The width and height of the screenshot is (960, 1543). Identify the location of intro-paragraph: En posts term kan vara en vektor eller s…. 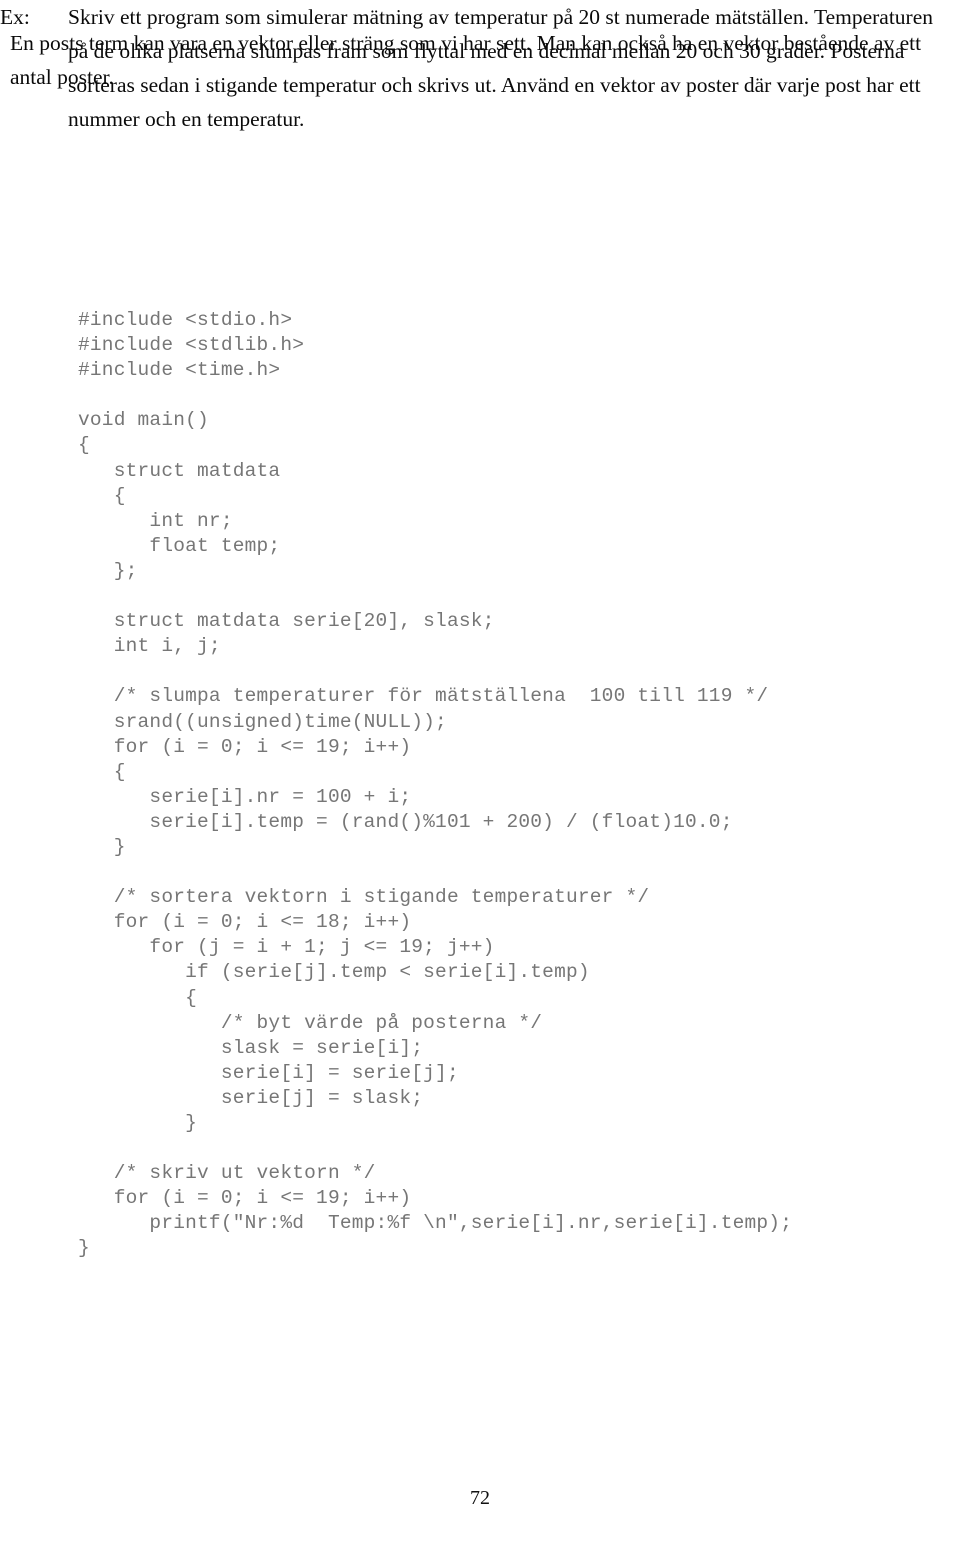
(466, 59).